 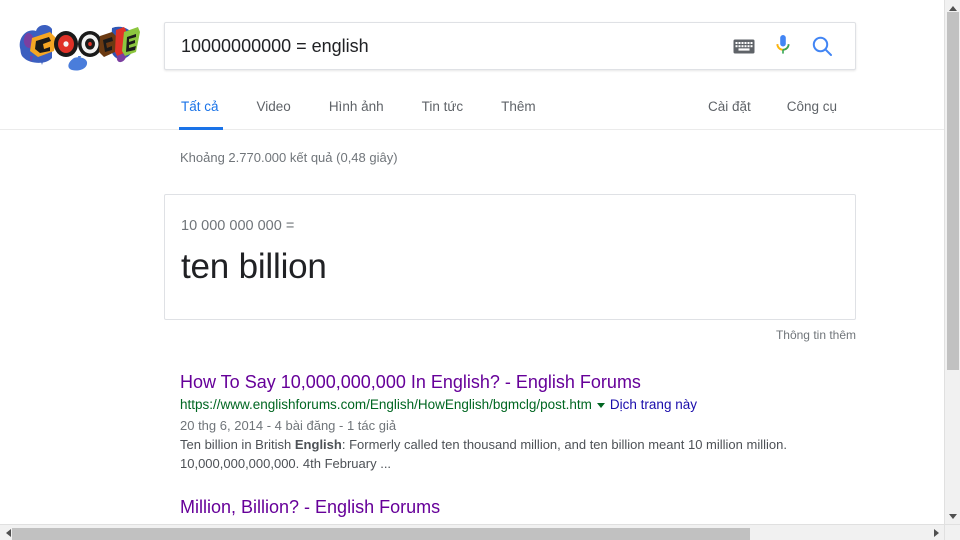 I want to click on scroll-down-arrow, so click(x=952, y=516).